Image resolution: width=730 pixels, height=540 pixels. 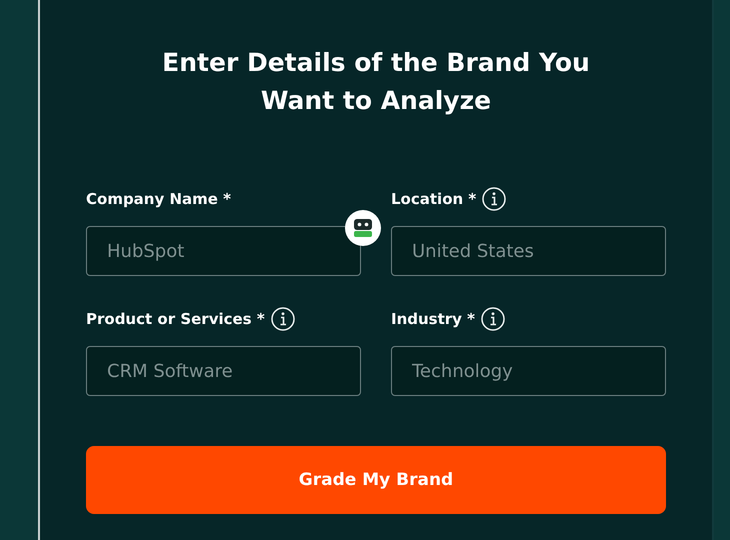 I want to click on input-field: Technology, so click(x=528, y=371).